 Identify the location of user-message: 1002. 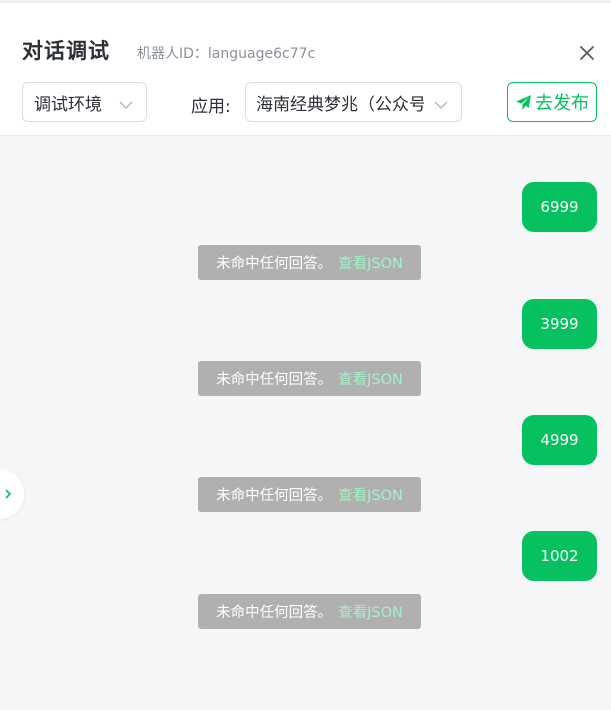
(559, 556).